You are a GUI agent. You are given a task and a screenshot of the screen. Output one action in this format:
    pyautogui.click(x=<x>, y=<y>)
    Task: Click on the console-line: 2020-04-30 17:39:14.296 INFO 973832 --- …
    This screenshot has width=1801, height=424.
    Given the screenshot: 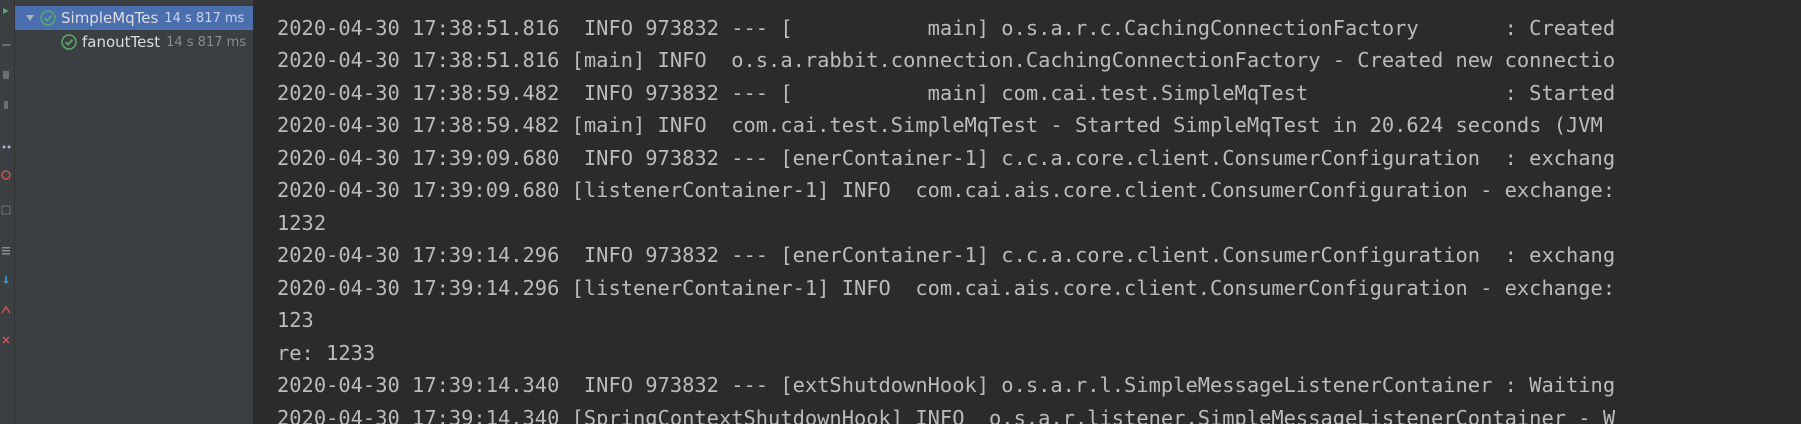 What is the action you would take?
    pyautogui.click(x=946, y=255)
    